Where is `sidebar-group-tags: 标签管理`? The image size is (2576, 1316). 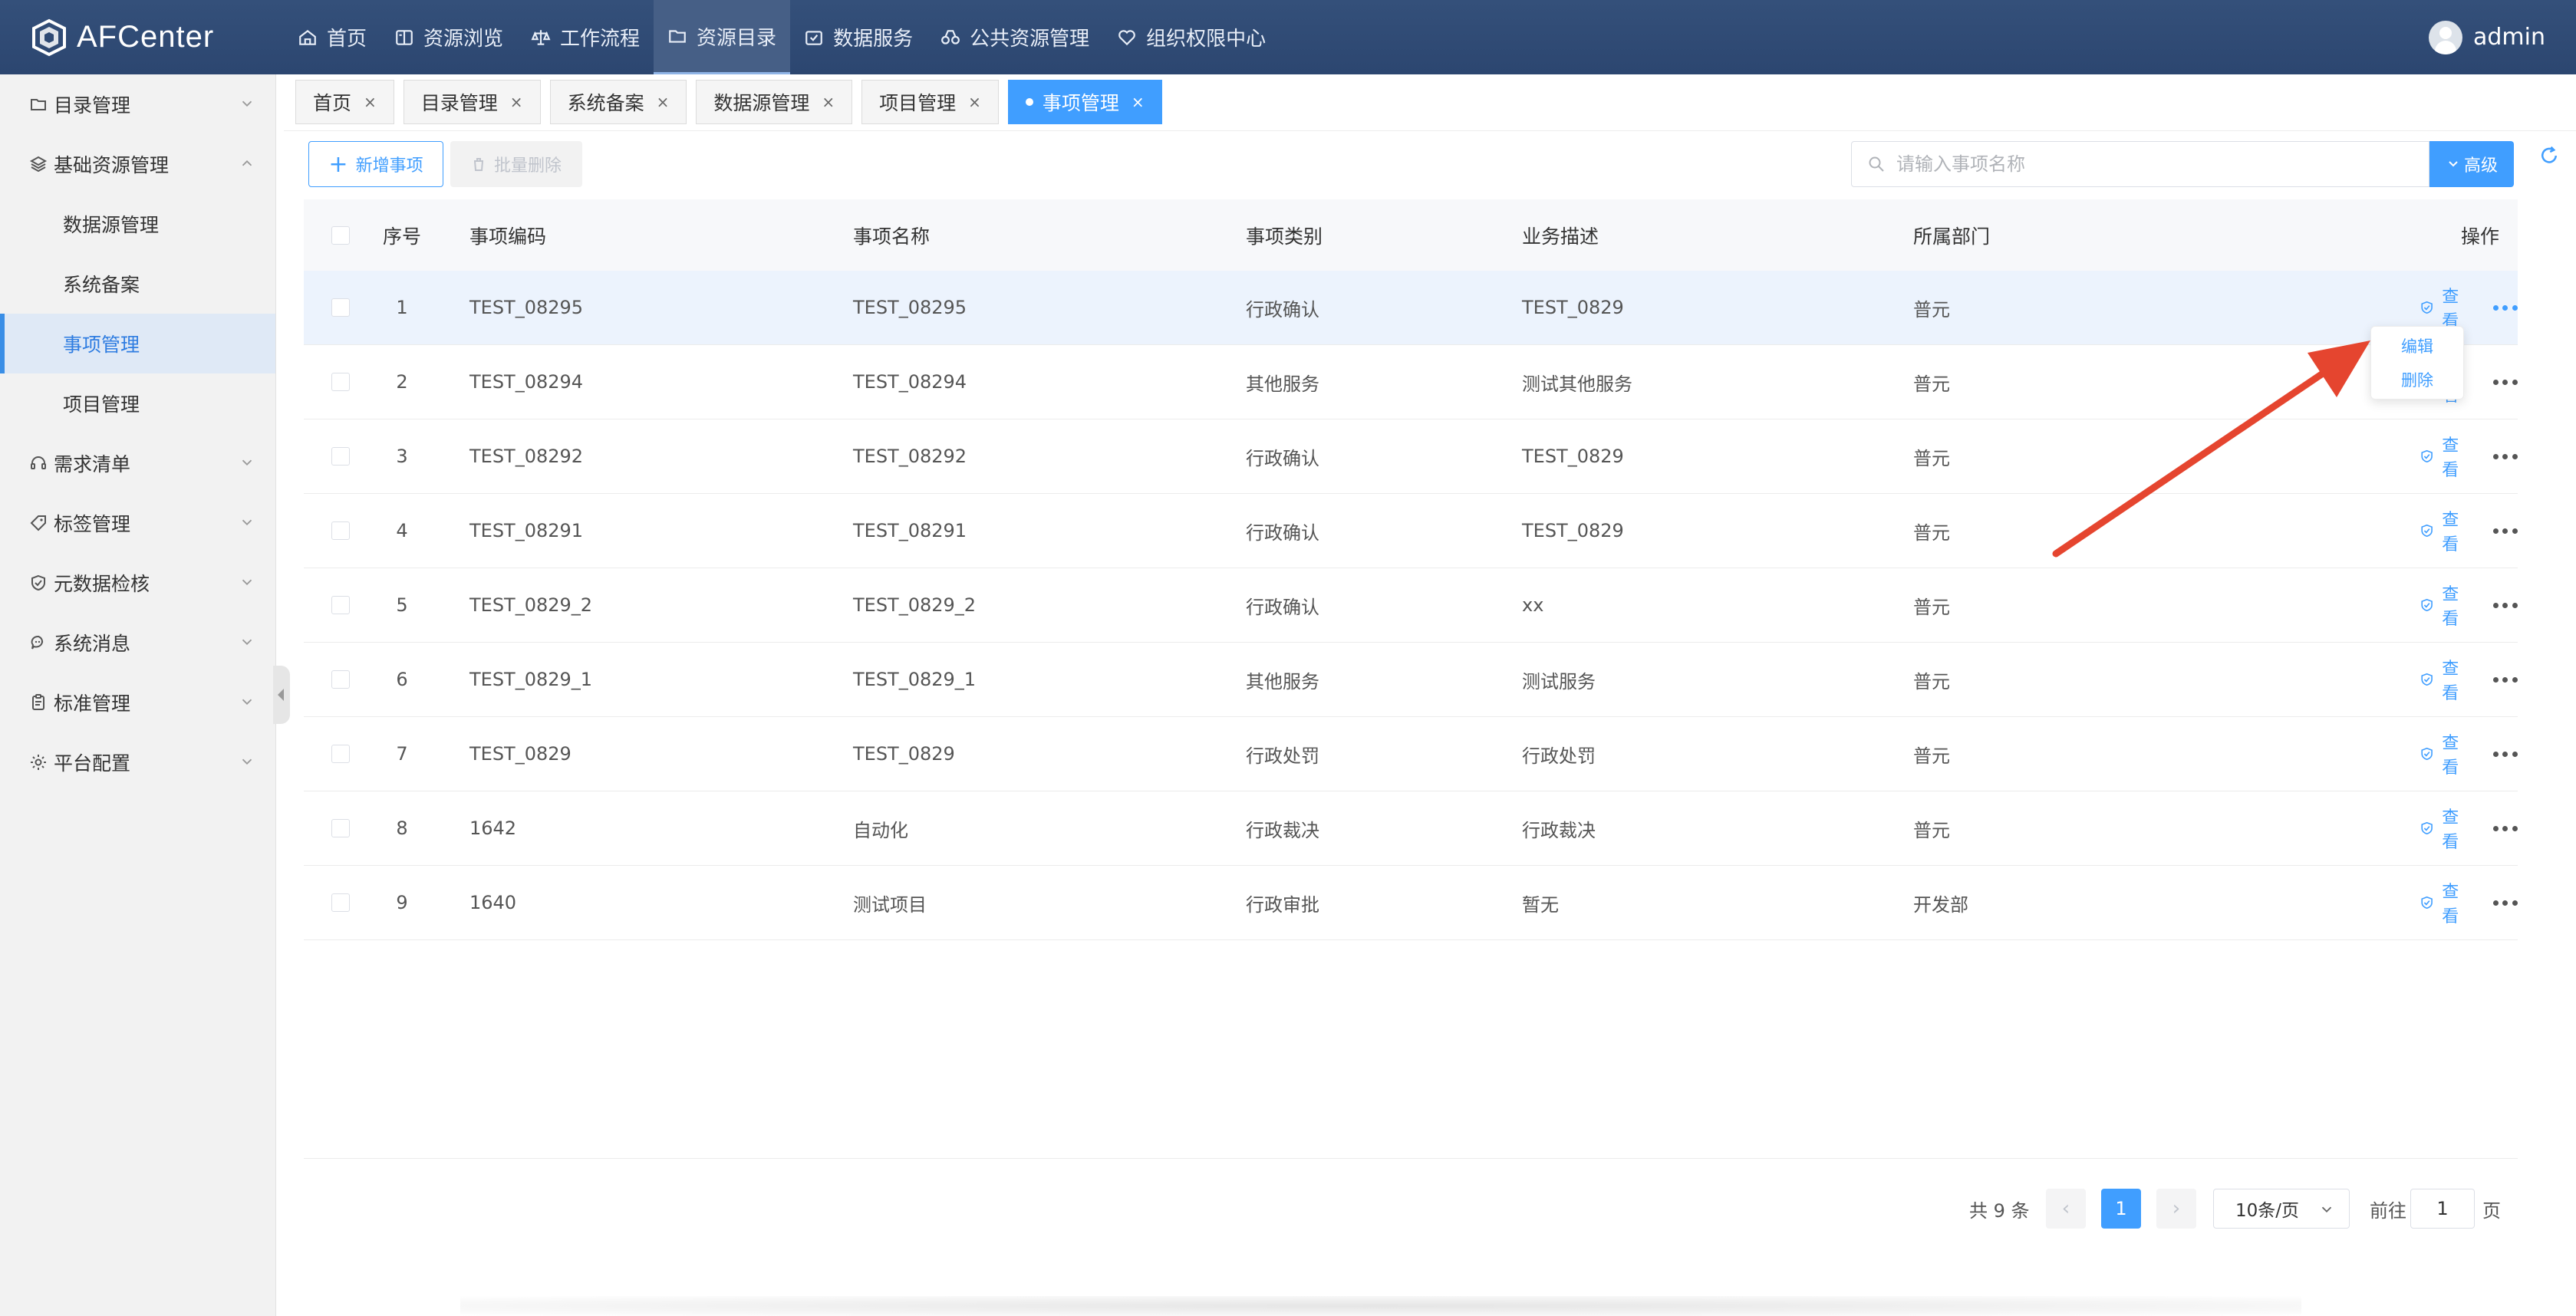
sidebar-group-tags: 标签管理 is located at coordinates (137, 523).